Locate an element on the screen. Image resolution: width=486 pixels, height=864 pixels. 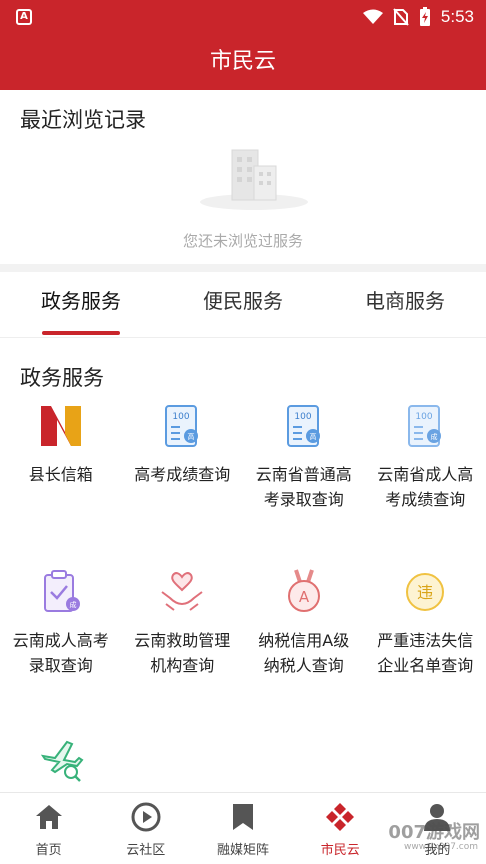
active-tab-indicator is located at coordinates (81, 333).